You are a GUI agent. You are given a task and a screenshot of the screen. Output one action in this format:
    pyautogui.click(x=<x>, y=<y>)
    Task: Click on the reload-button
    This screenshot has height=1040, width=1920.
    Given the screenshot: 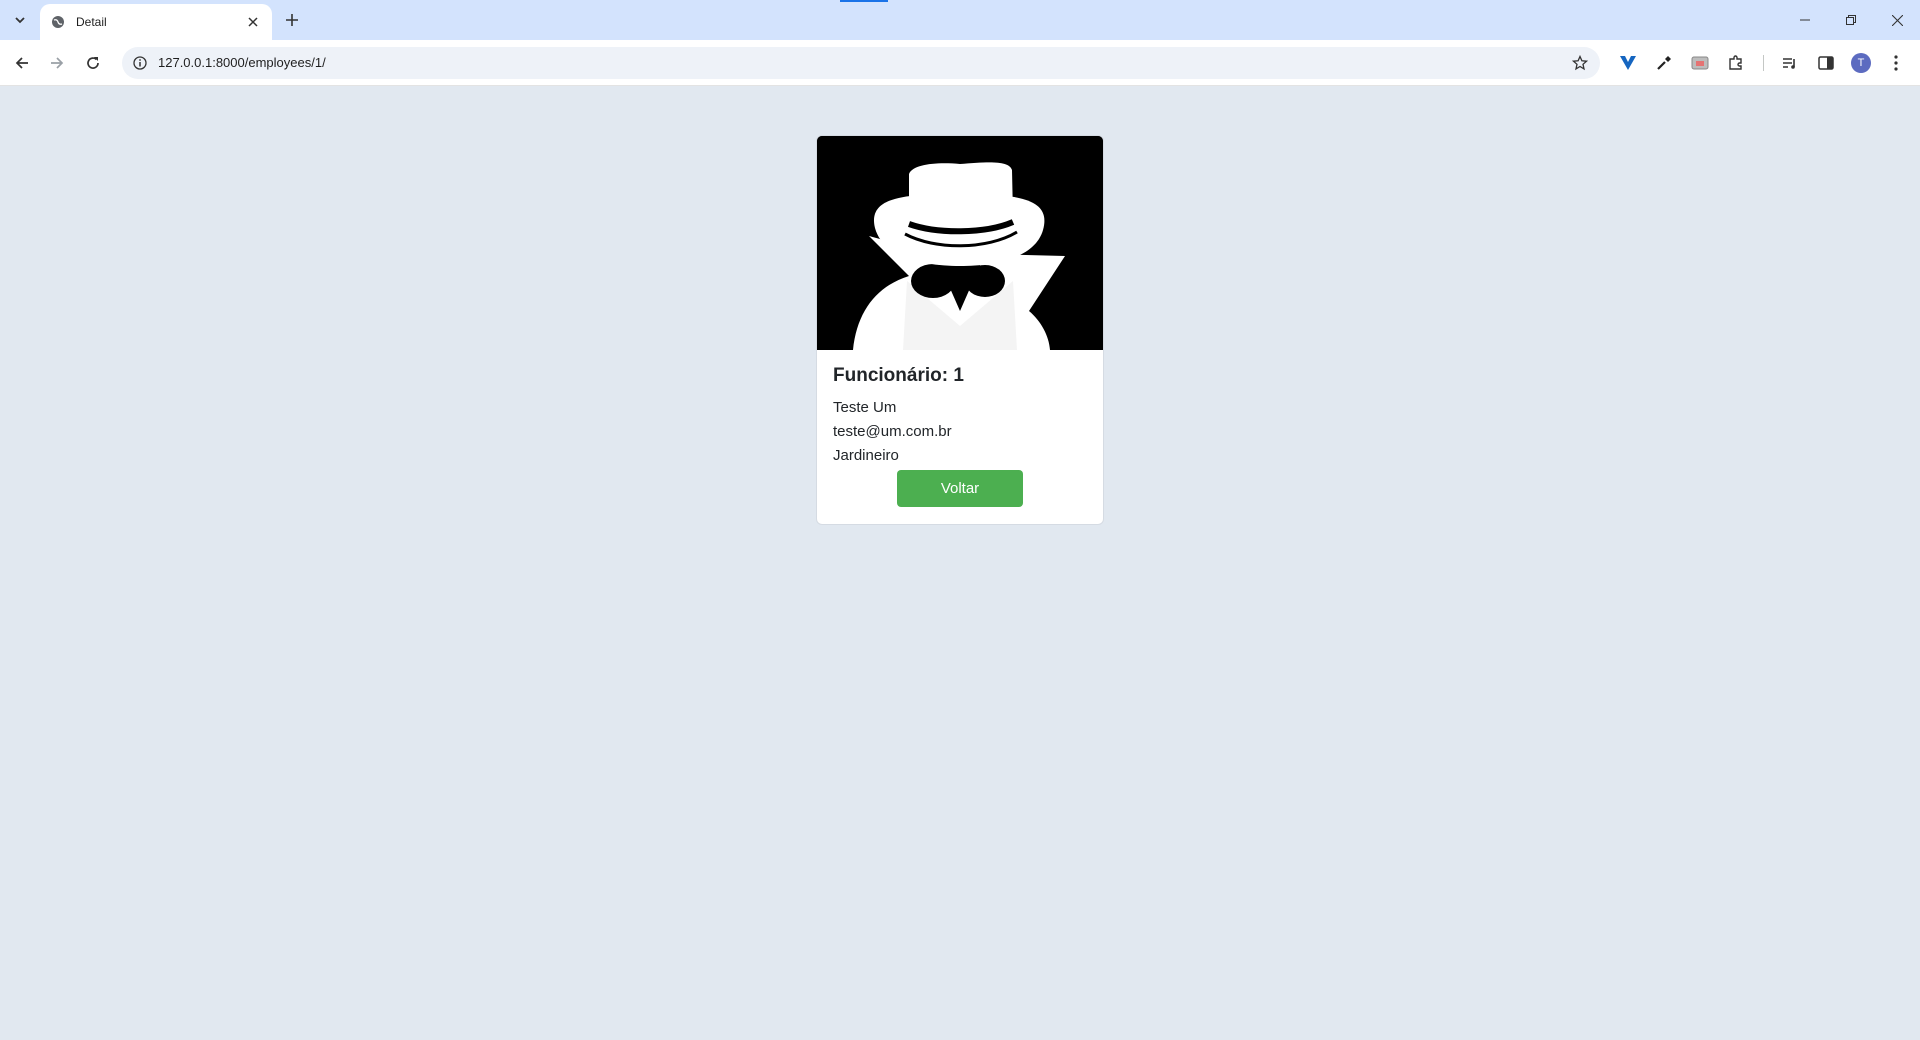 What is the action you would take?
    pyautogui.click(x=93, y=63)
    